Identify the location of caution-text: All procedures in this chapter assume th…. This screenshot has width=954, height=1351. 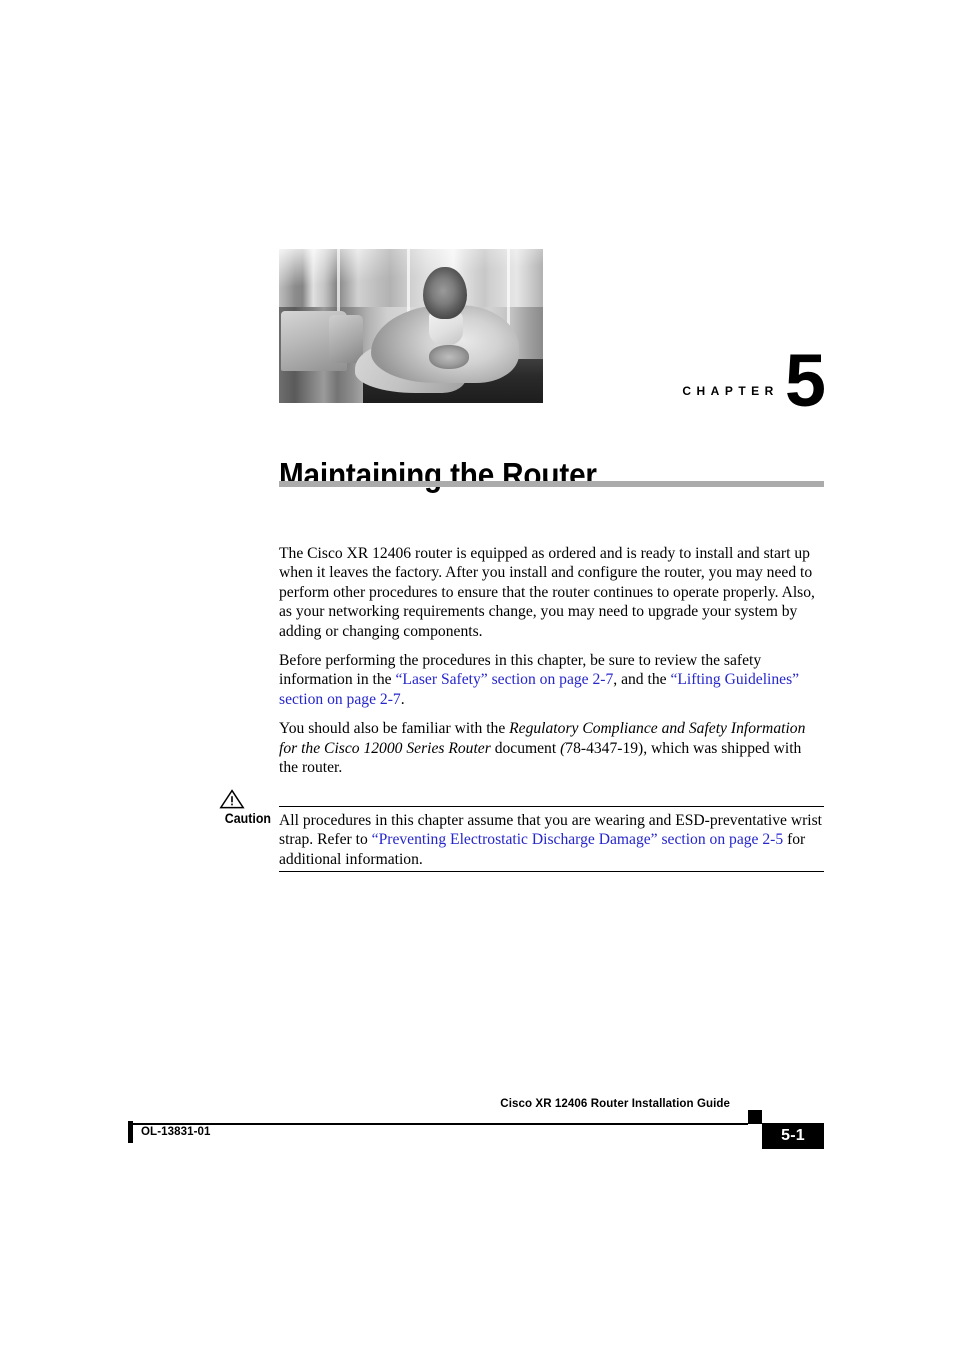
(551, 840).